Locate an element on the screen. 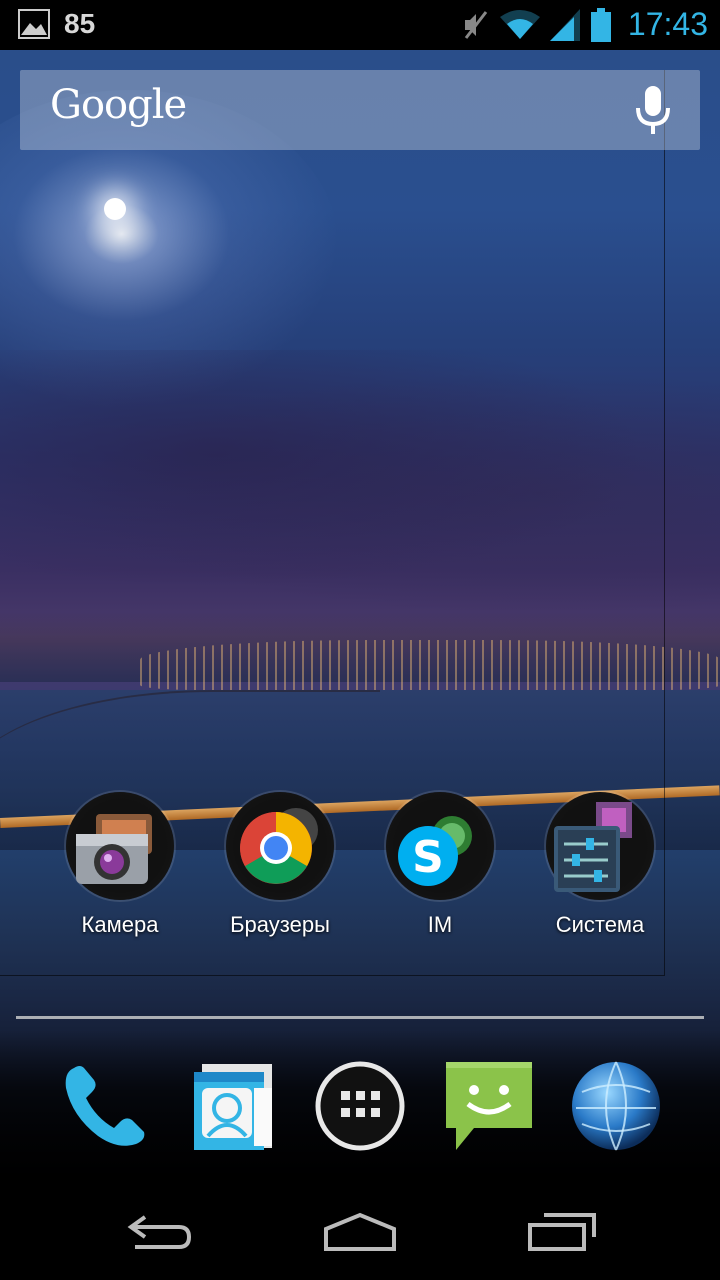  dock-phone is located at coordinates (104, 1106).